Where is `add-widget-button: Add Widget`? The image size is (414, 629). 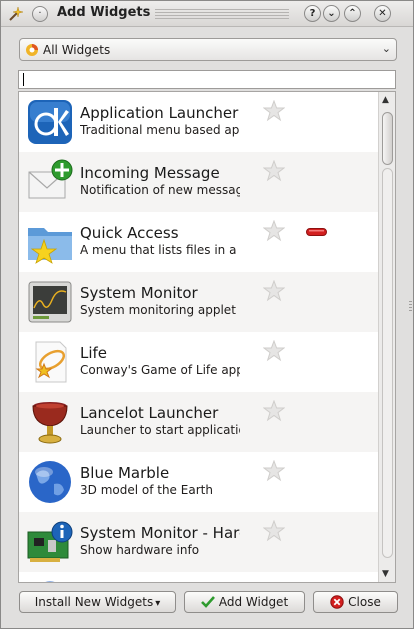 add-widget-button: Add Widget is located at coordinates (244, 602).